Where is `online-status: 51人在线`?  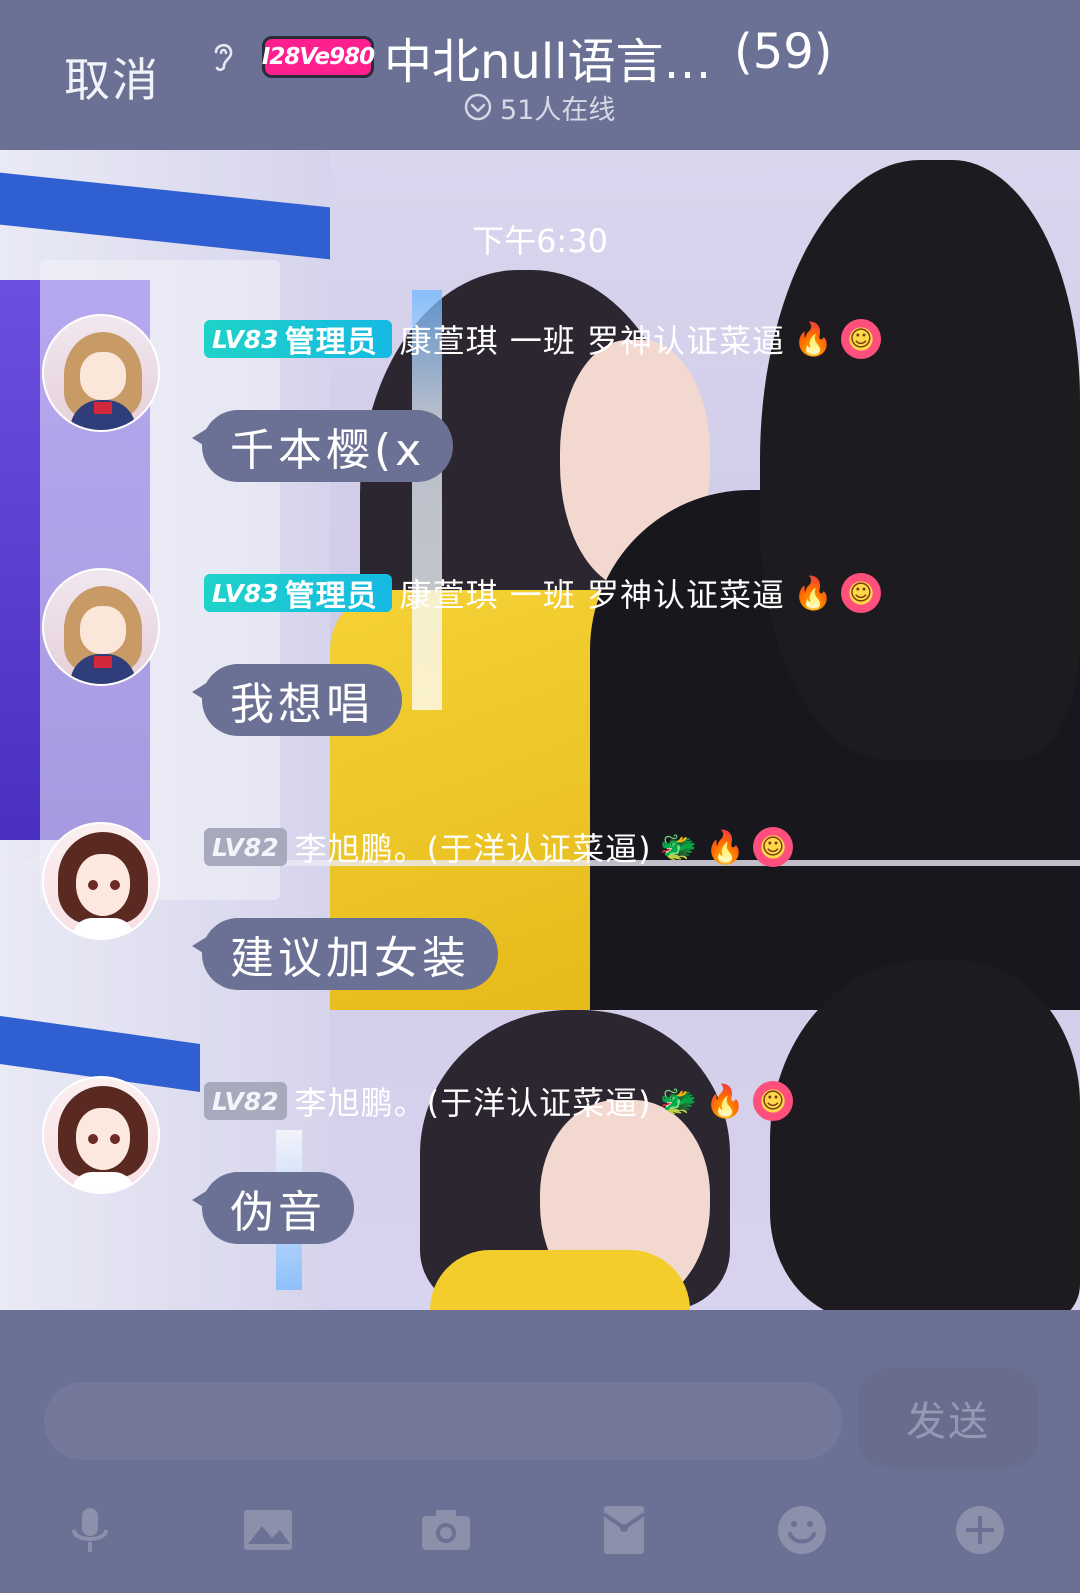 online-status: 51人在线 is located at coordinates (540, 108).